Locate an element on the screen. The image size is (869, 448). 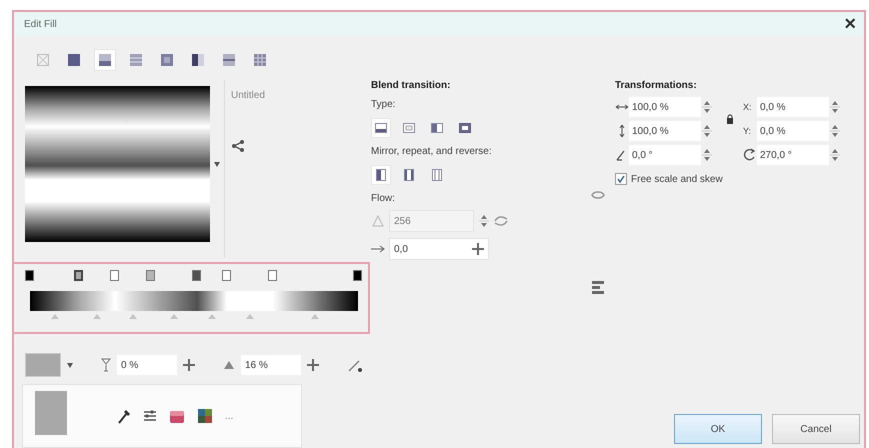
blend-type-button is located at coordinates (381, 128).